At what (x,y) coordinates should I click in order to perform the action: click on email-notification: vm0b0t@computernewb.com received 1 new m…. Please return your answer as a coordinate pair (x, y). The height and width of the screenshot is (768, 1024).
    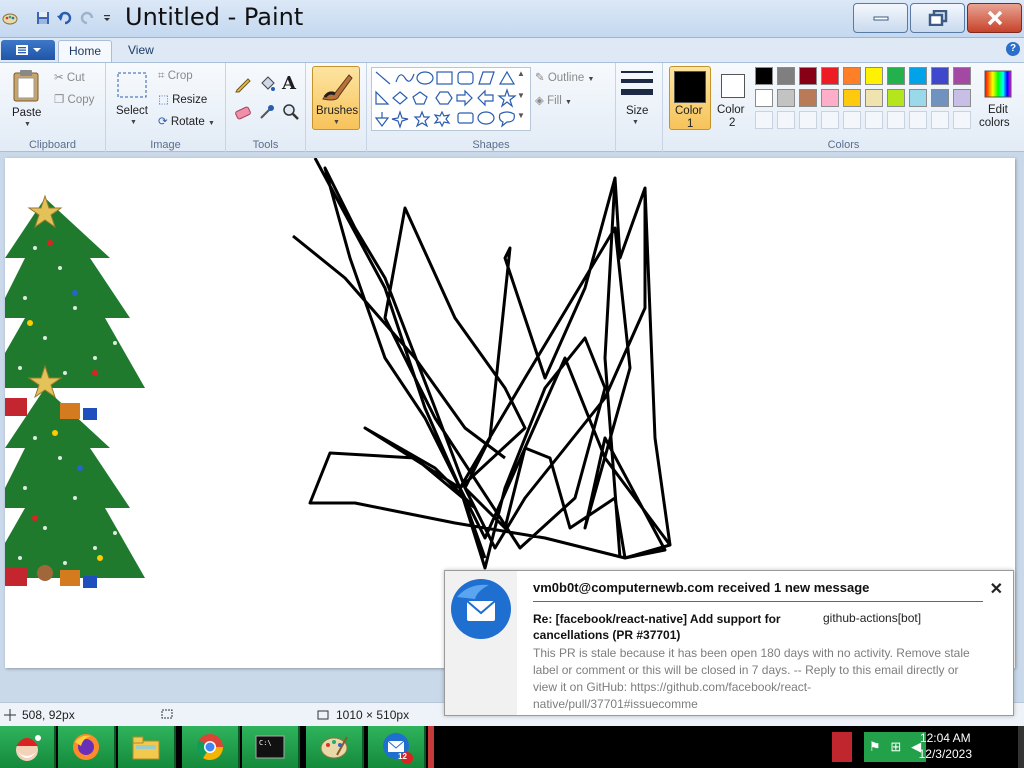
    Looking at the image, I should click on (729, 643).